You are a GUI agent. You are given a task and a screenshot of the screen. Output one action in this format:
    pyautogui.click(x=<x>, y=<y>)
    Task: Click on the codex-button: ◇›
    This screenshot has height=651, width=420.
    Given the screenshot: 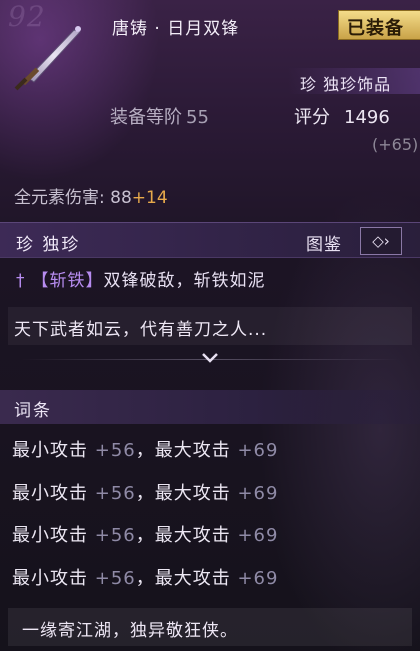 What is the action you would take?
    pyautogui.click(x=381, y=241)
    